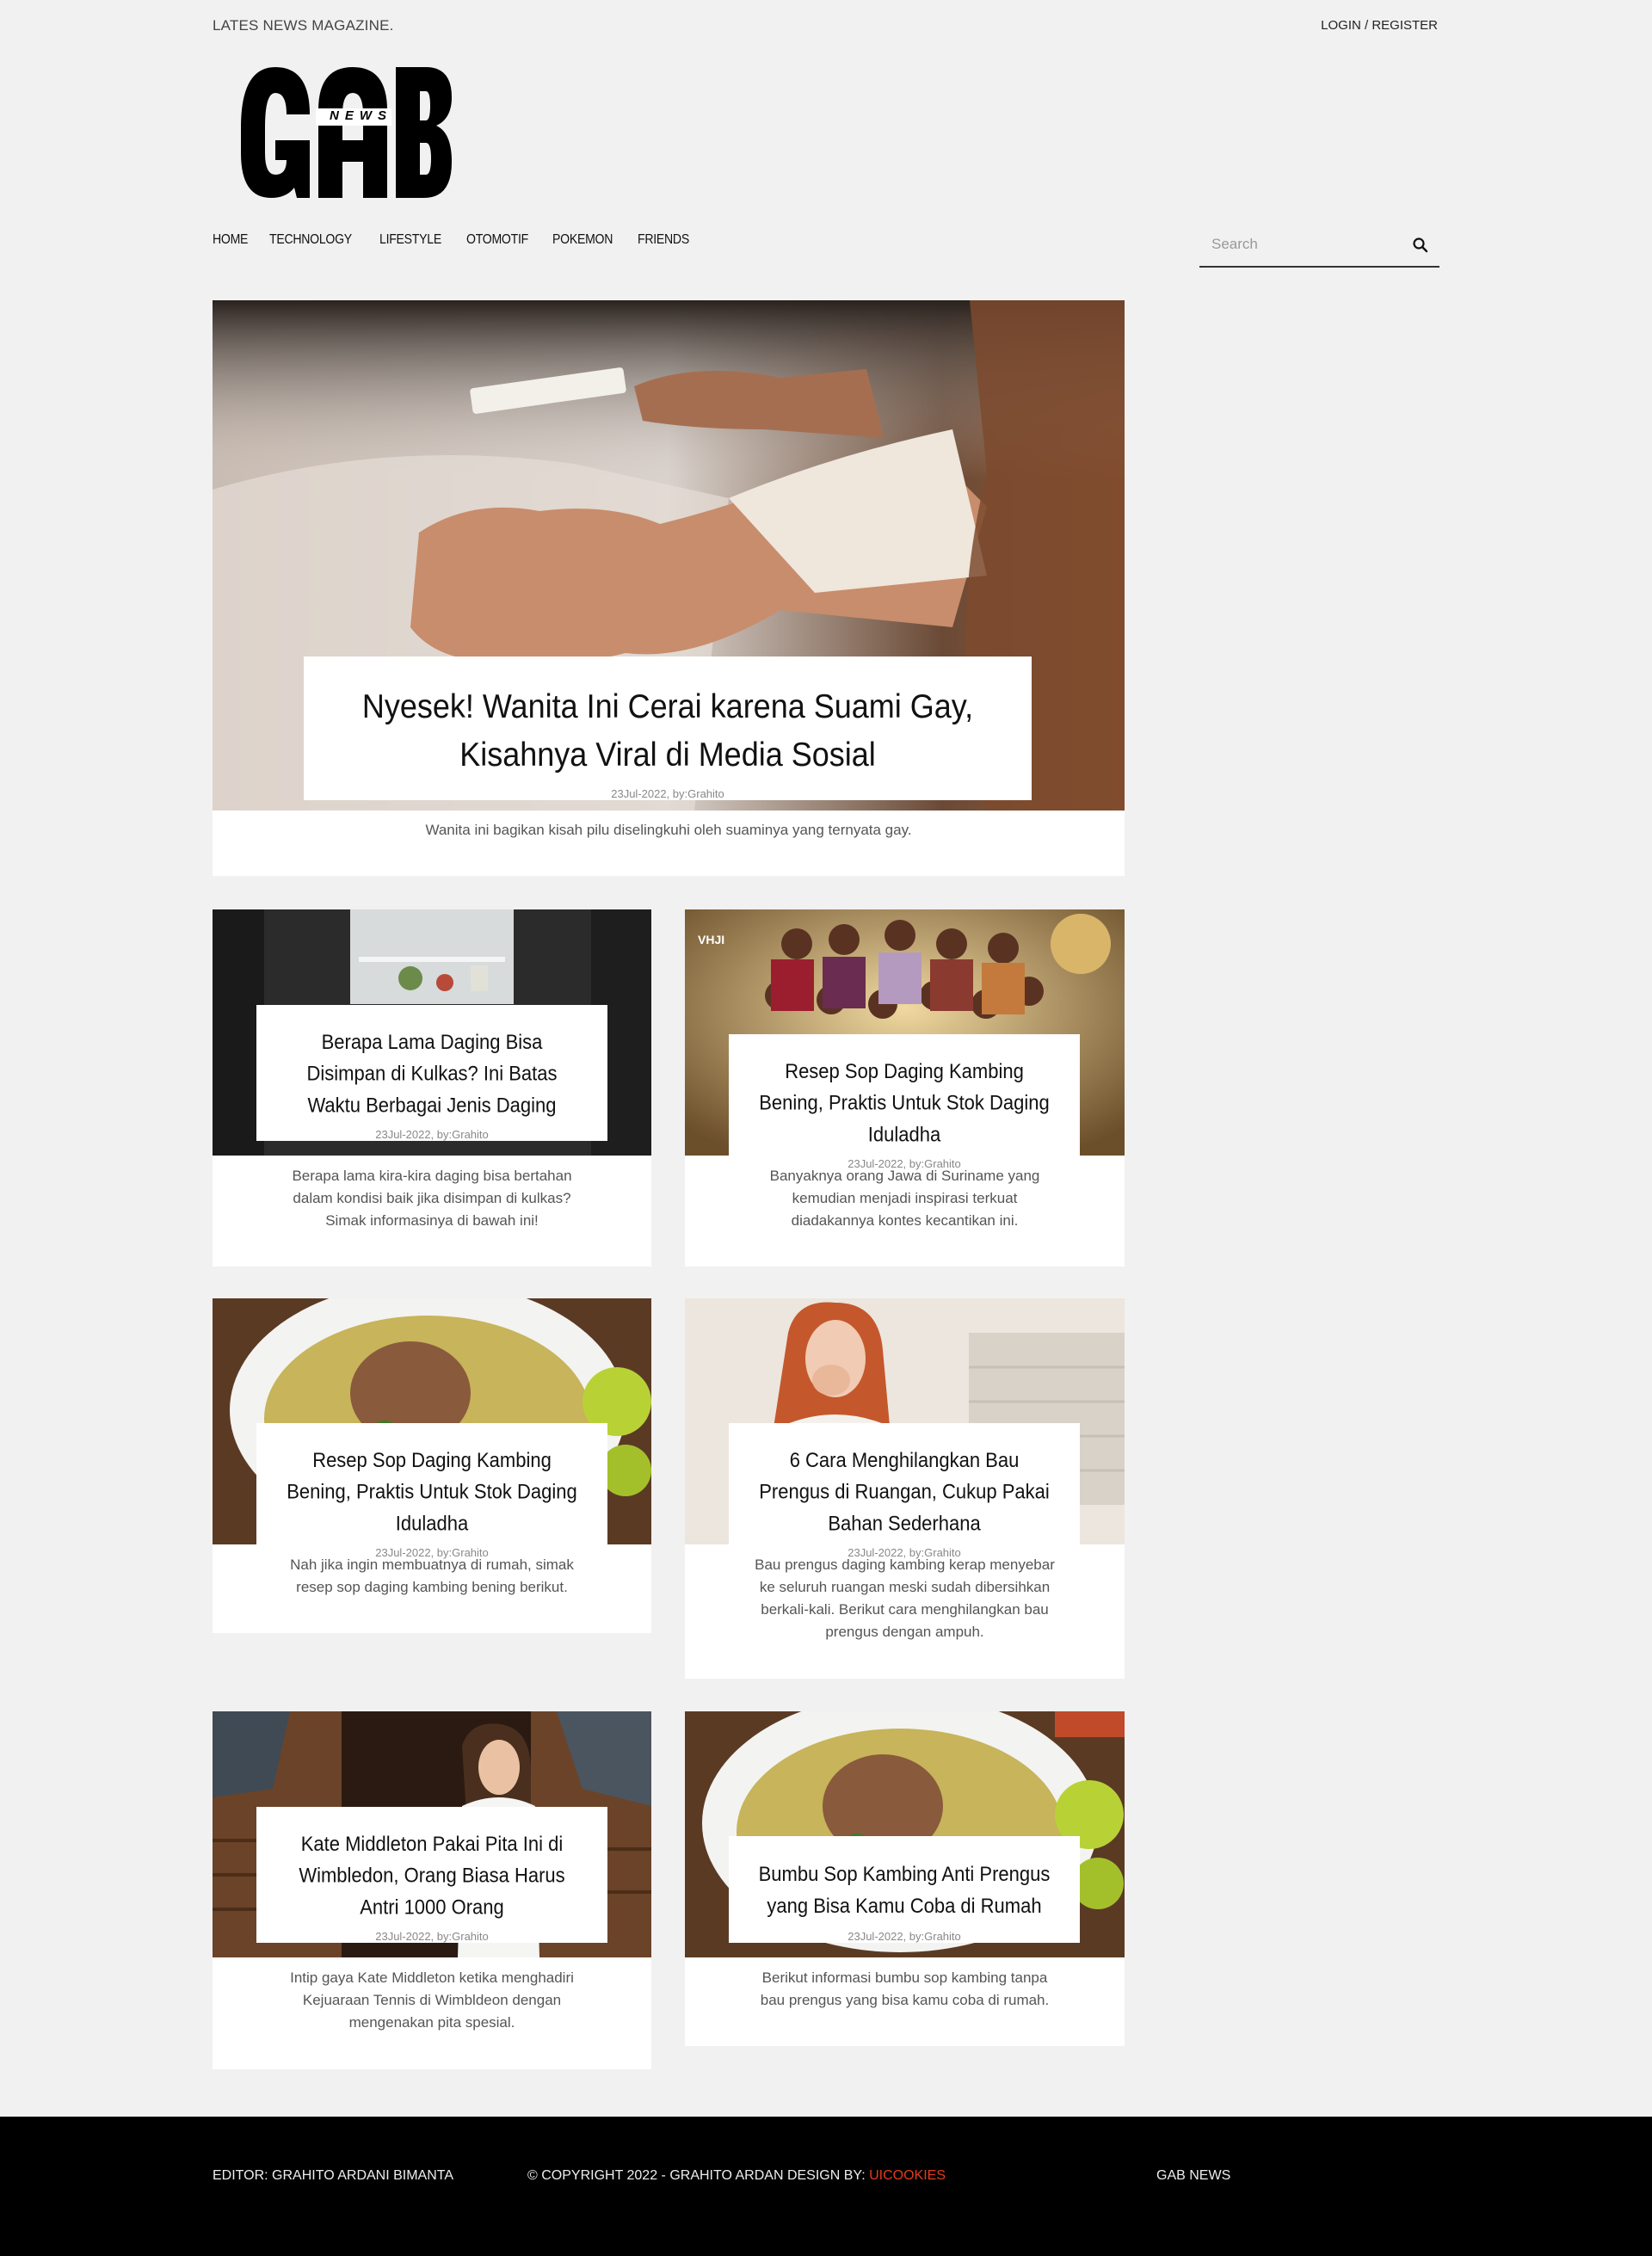 This screenshot has height=2256, width=1652. Describe the element at coordinates (1193, 2176) in the screenshot. I see `footer-site-name: GAB NEWS` at that location.